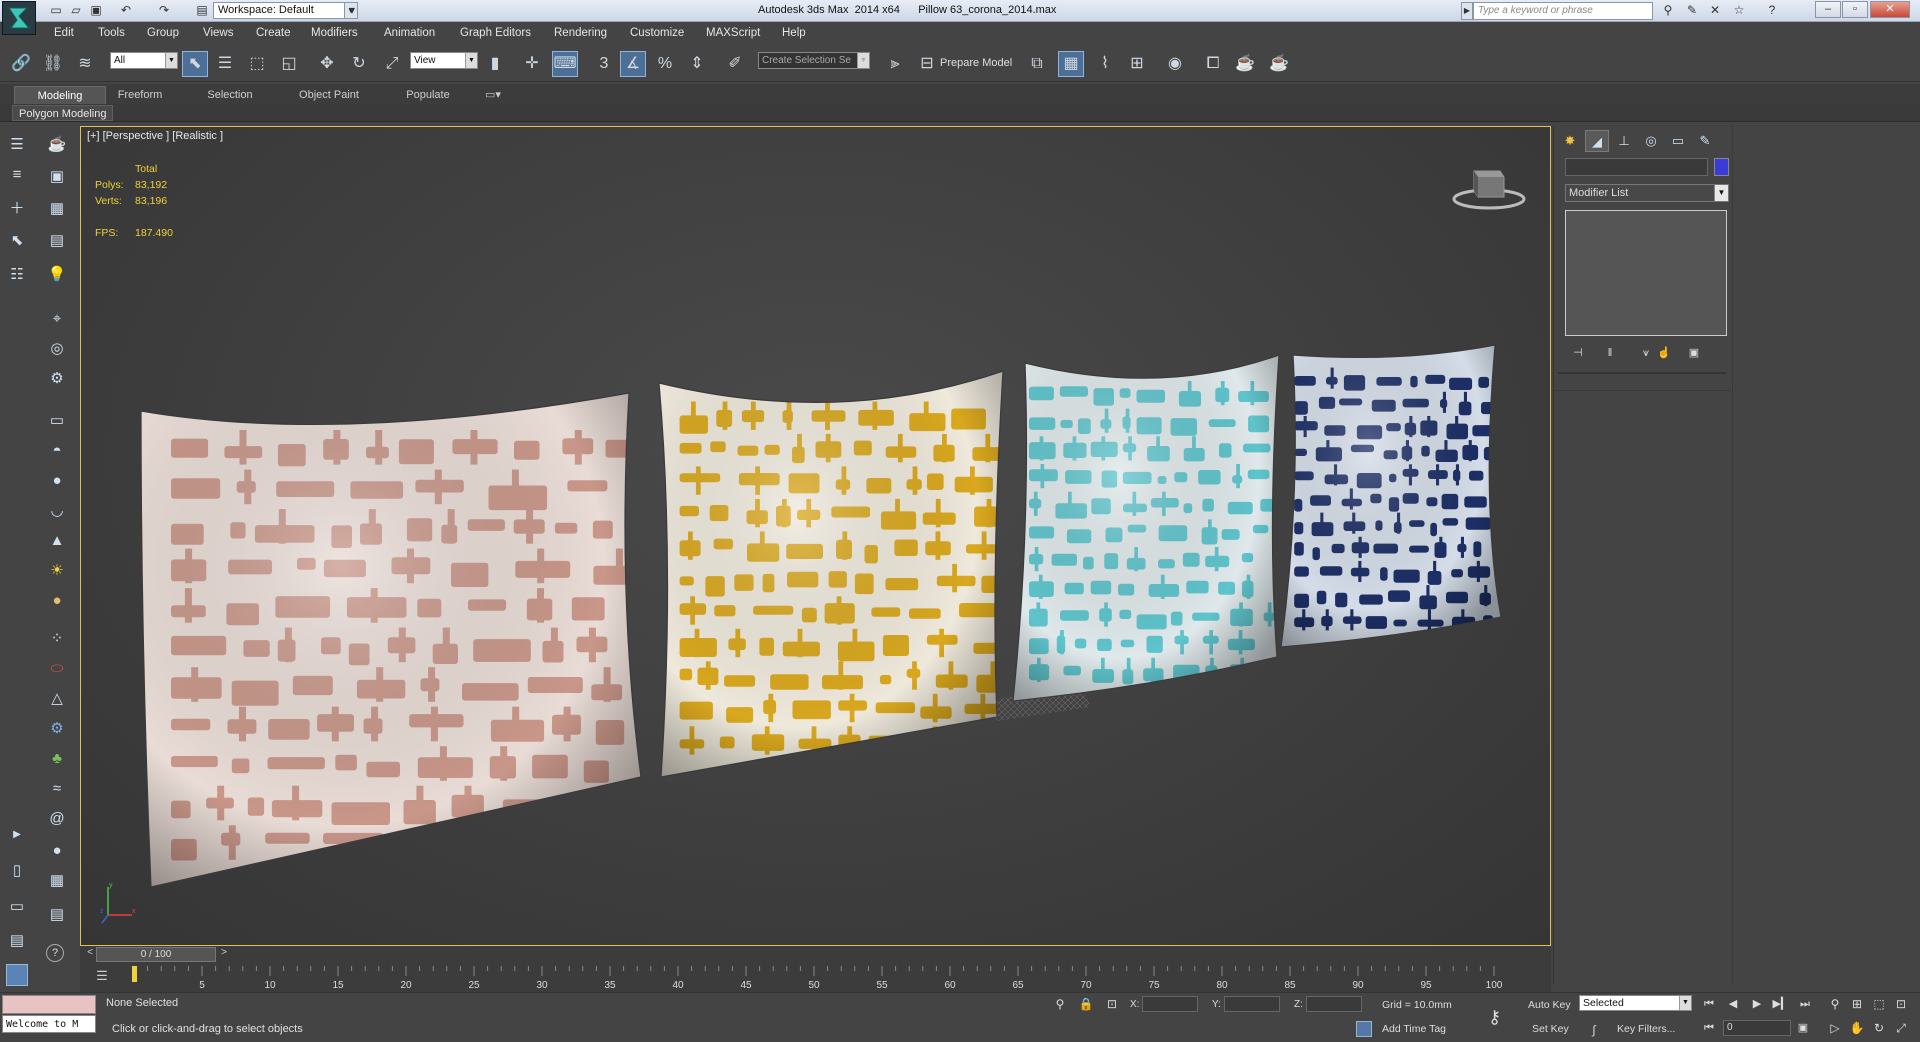 The image size is (1920, 1042). What do you see at coordinates (57, 789) in the screenshot?
I see `hair-icon: ≈` at bounding box center [57, 789].